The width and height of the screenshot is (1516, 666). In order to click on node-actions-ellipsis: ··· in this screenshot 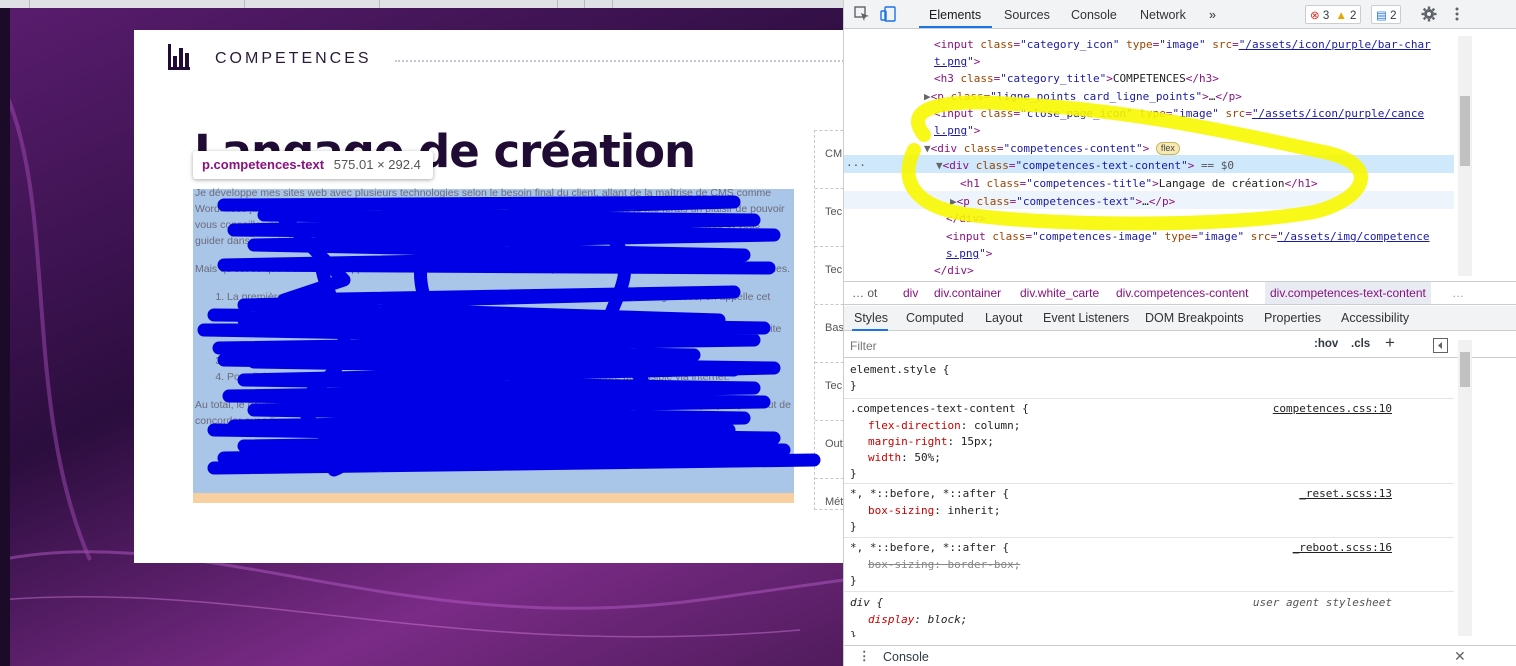, I will do `click(856, 166)`.